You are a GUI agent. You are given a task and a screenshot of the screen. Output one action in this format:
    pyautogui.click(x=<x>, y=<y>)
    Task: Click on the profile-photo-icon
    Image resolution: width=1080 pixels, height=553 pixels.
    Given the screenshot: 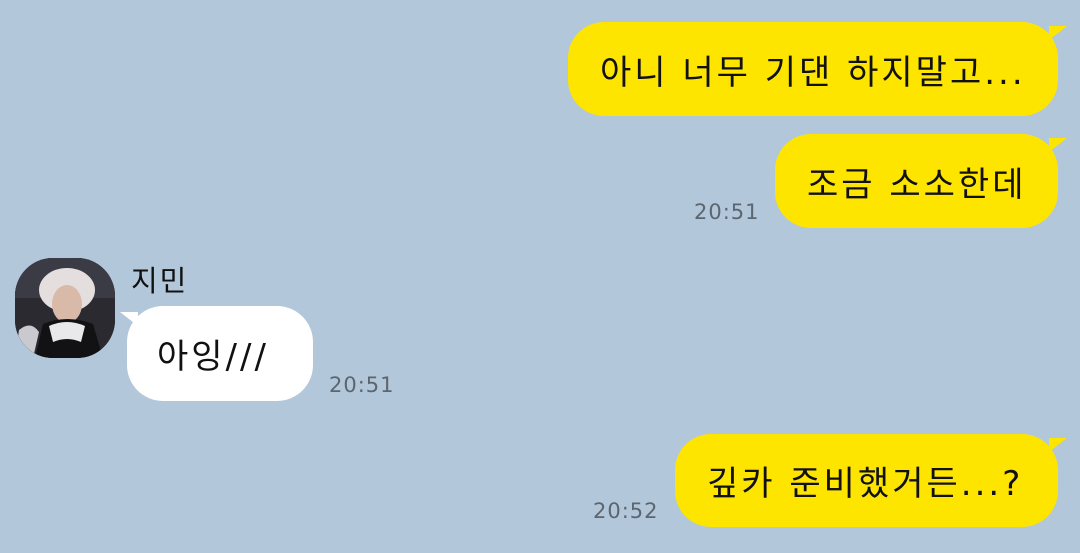 What is the action you would take?
    pyautogui.click(x=65, y=308)
    